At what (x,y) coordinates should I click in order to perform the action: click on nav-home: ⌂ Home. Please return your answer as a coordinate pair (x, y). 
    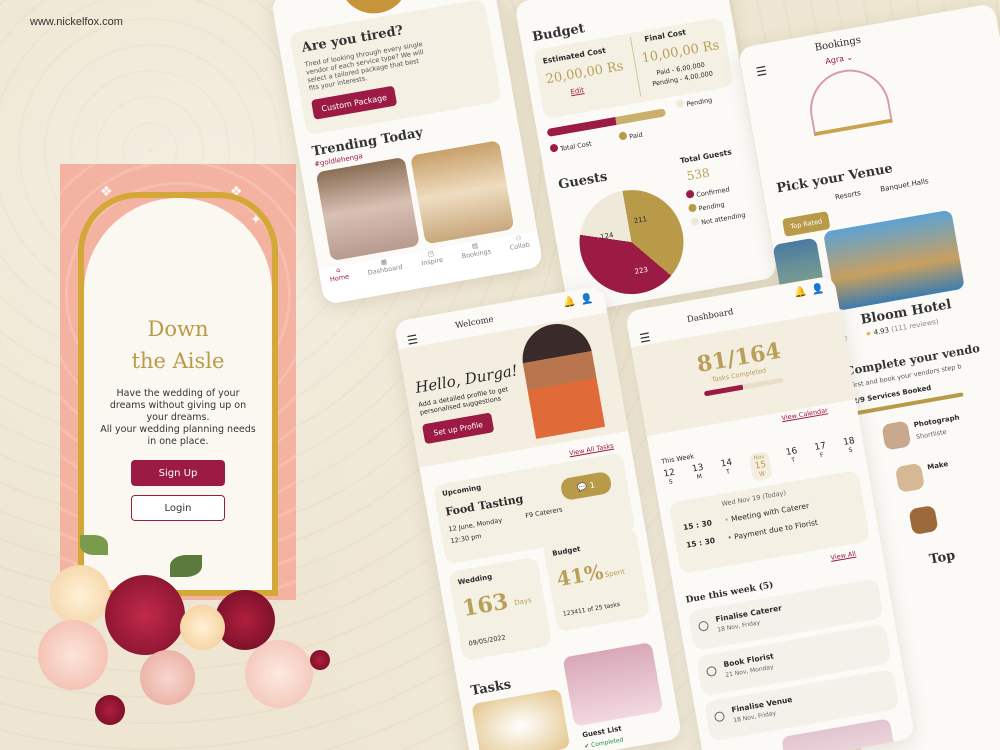
    Looking at the image, I should click on (340, 283).